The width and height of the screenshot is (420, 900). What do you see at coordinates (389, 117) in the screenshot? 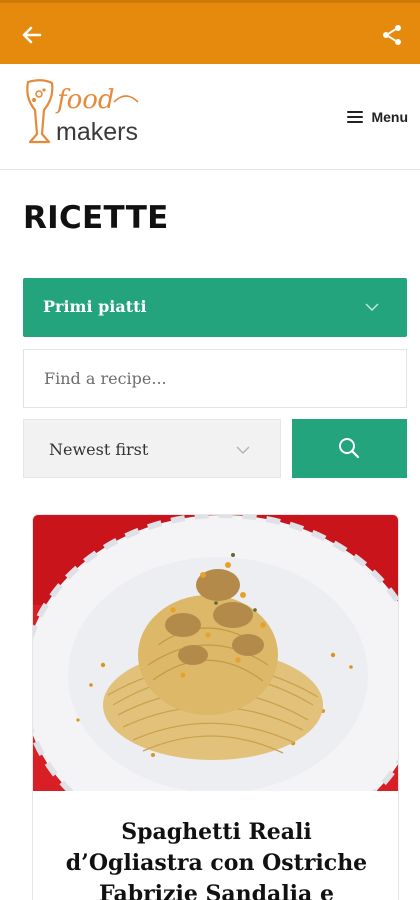
I see `menu-label: Menu` at bounding box center [389, 117].